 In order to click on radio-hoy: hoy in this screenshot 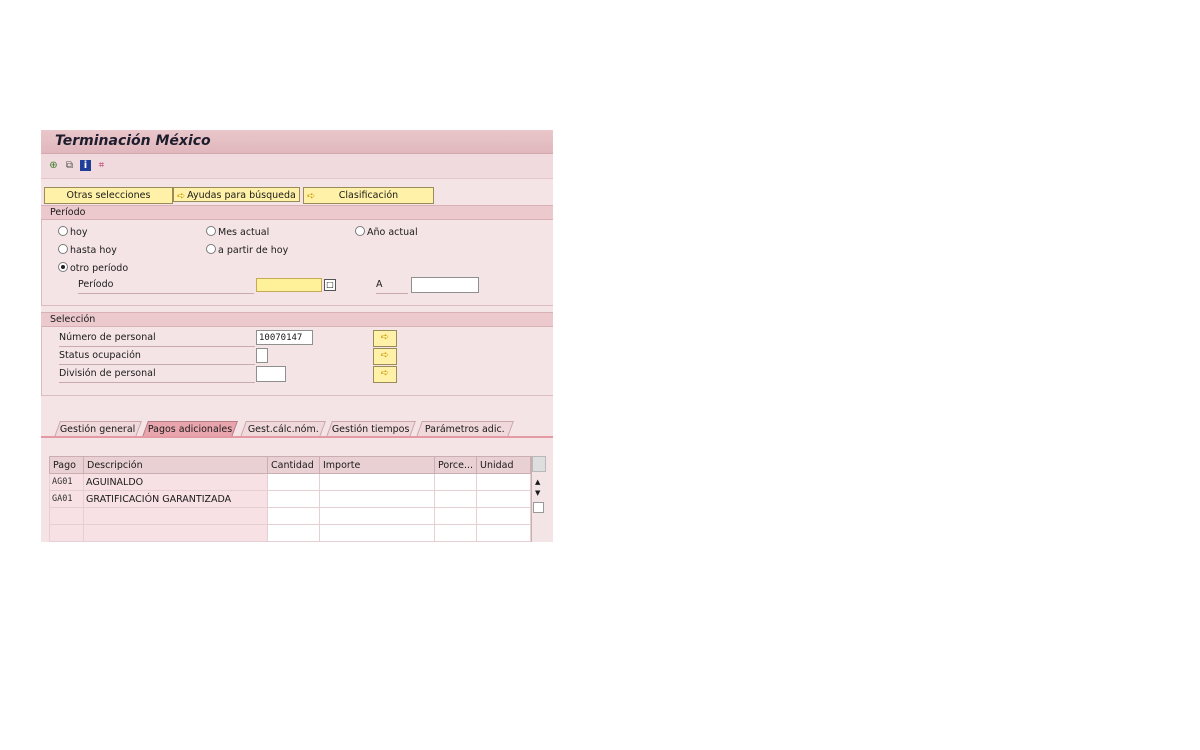, I will do `click(72, 232)`.